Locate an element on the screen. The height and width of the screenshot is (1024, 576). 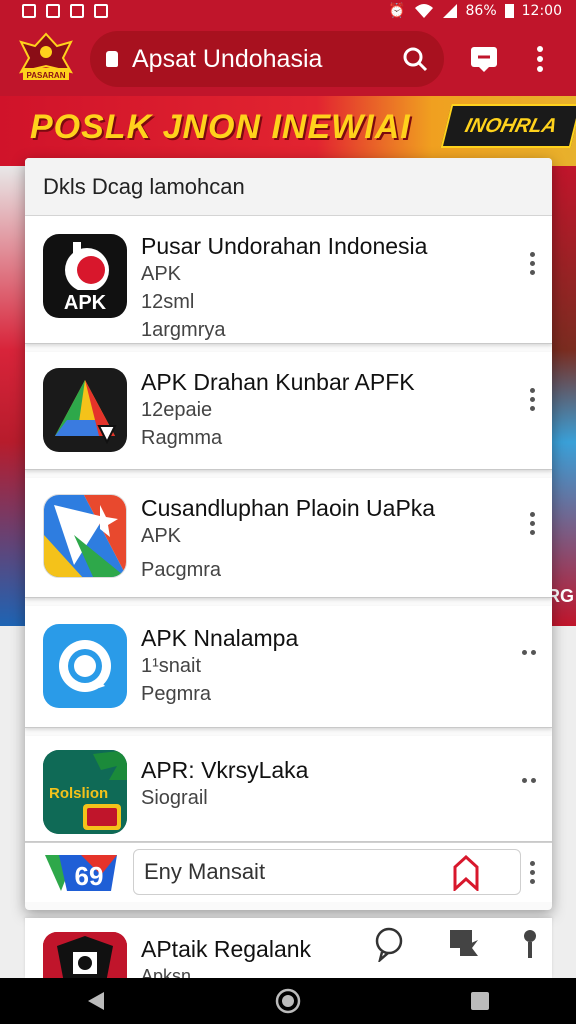
alarm-icon: ⏰ is located at coordinates (397, 11).